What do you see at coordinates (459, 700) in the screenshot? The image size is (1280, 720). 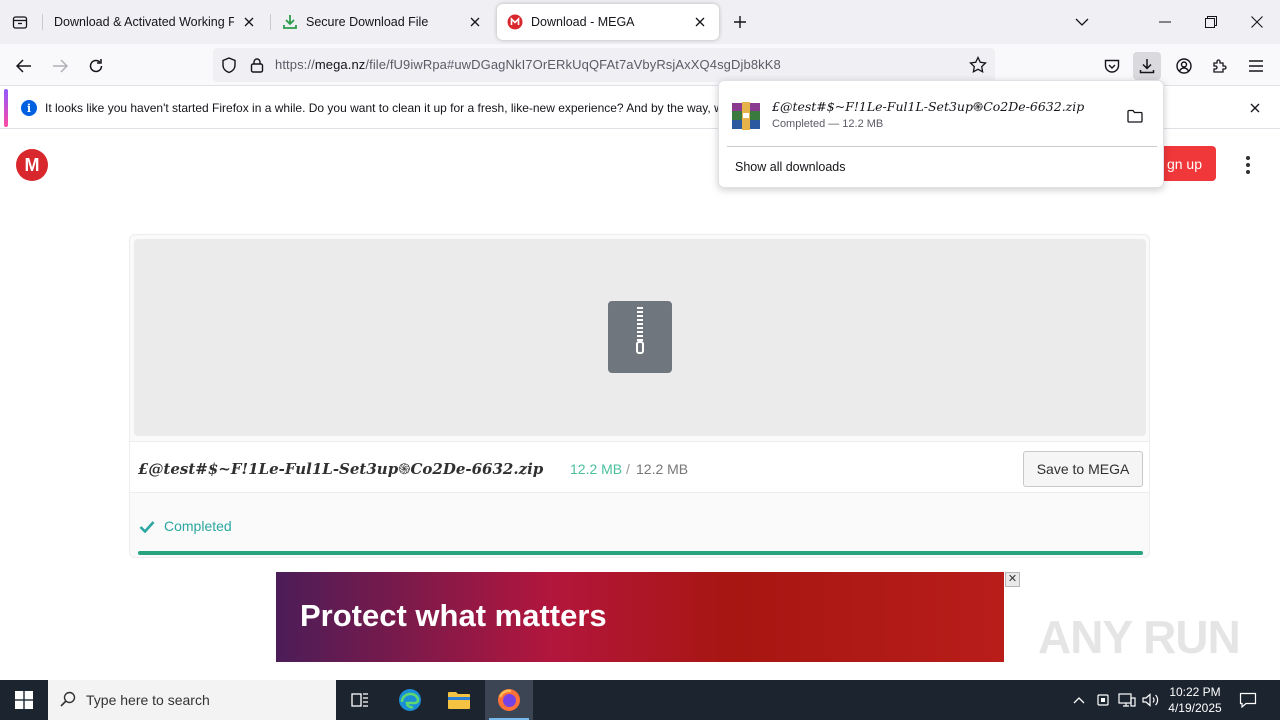 I see `file-explorer-icon` at bounding box center [459, 700].